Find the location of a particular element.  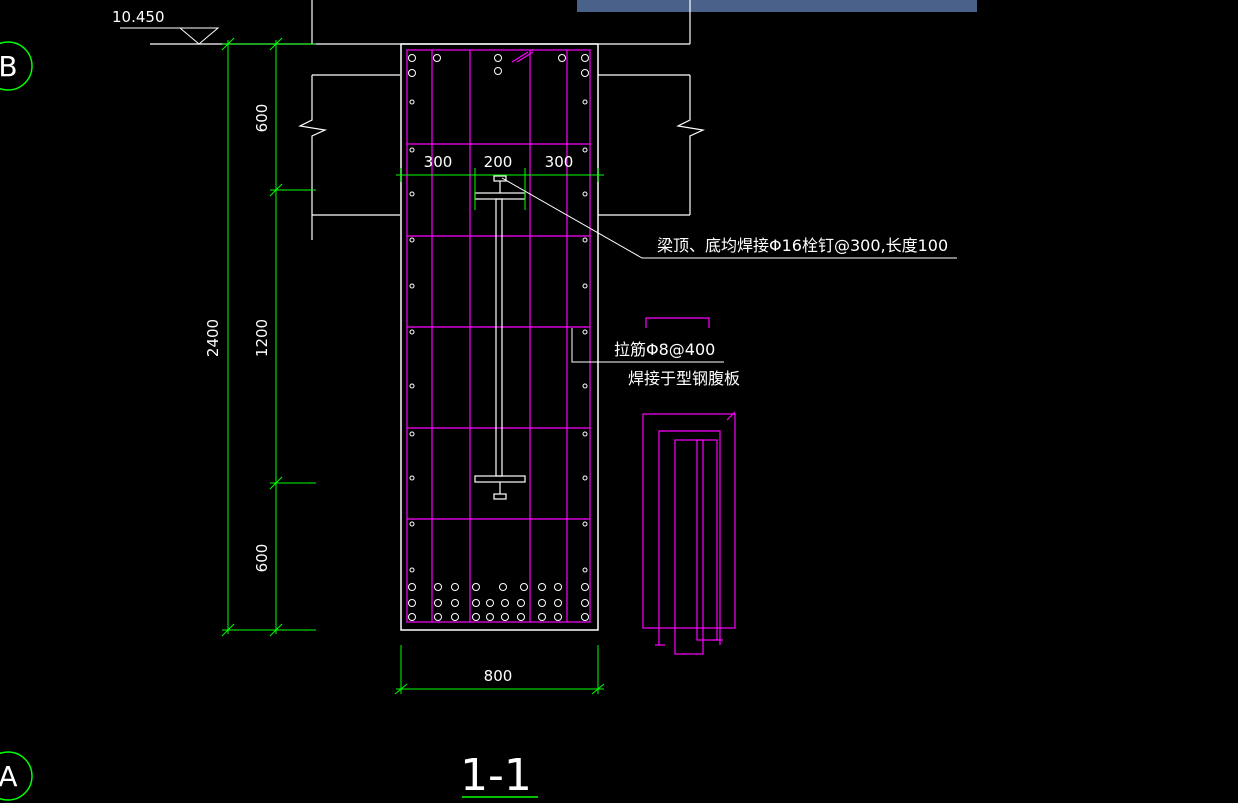

dim-width-800: 800 is located at coordinates (498, 676).